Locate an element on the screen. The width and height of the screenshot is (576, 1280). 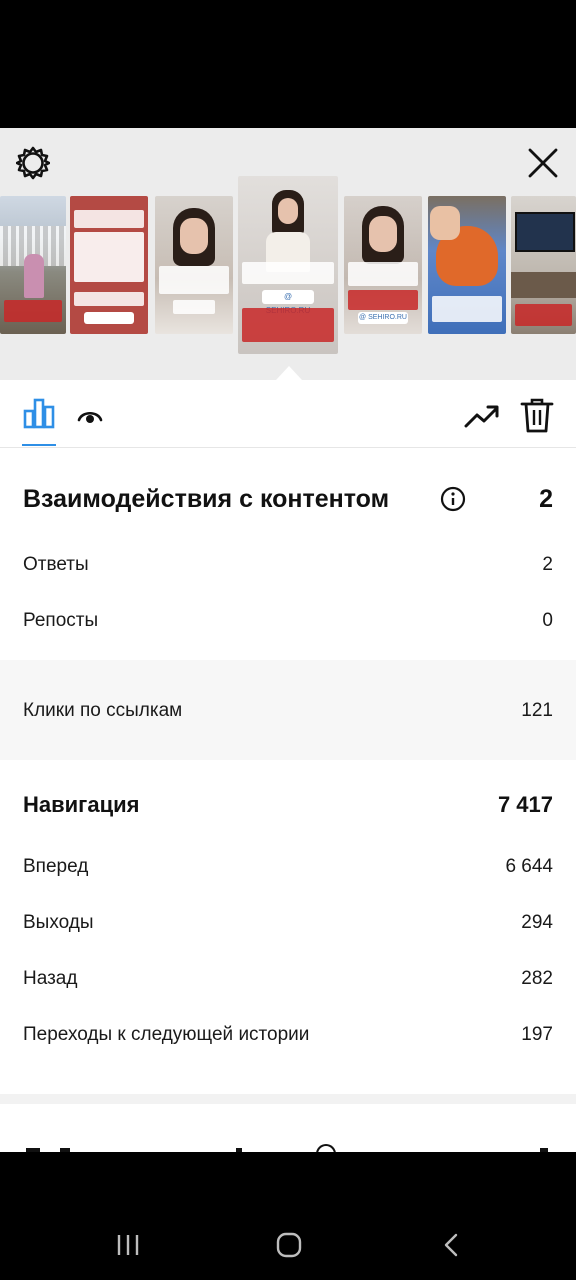
active-tab-indicator is located at coordinates (39, 445).